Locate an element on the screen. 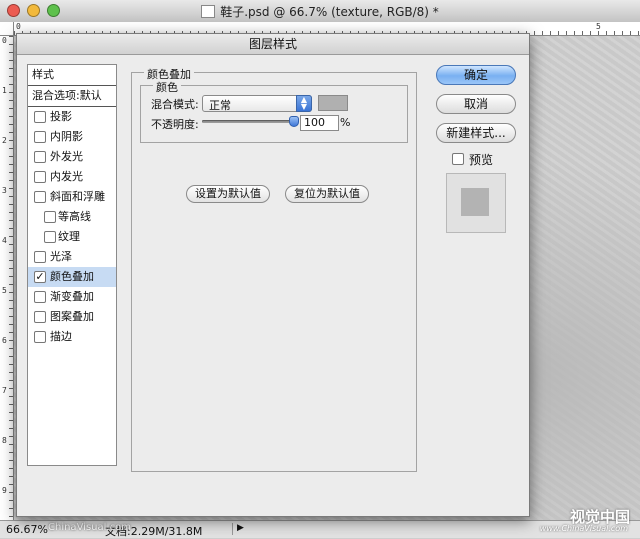 The image size is (640, 539). style-preview-thumbnail is located at coordinates (476, 203).